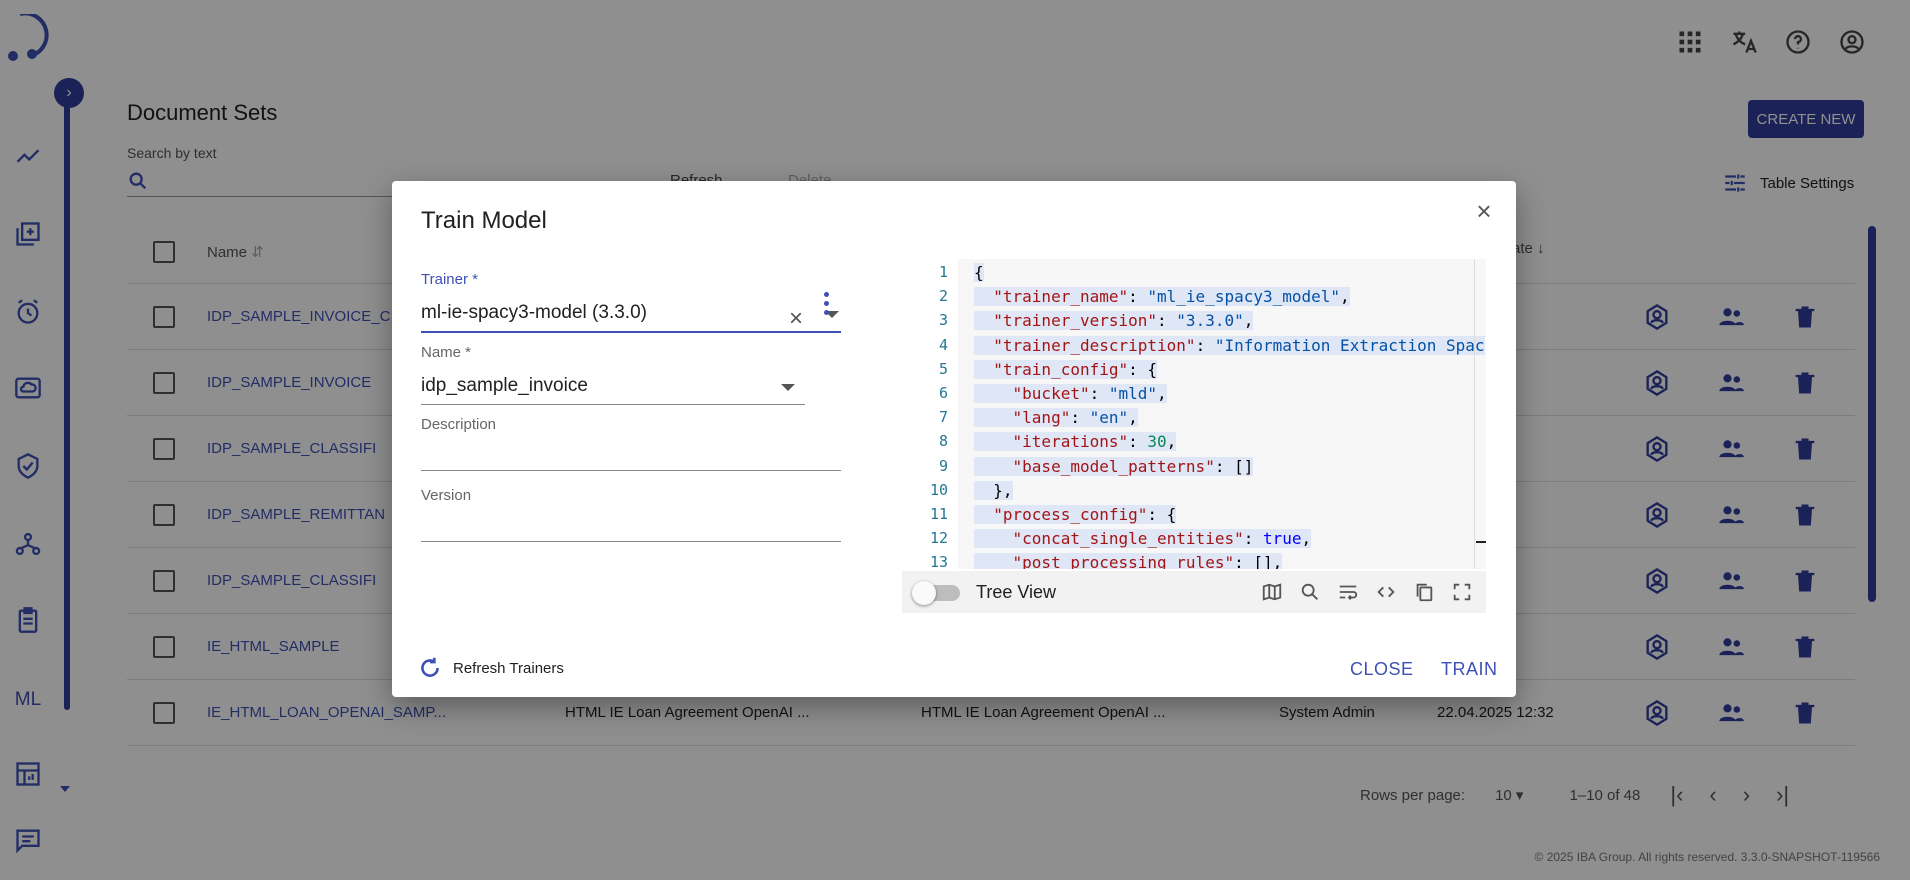 The width and height of the screenshot is (1910, 880). Describe the element at coordinates (1094, 345) in the screenshot. I see `code-token: "trainer_description"` at that location.